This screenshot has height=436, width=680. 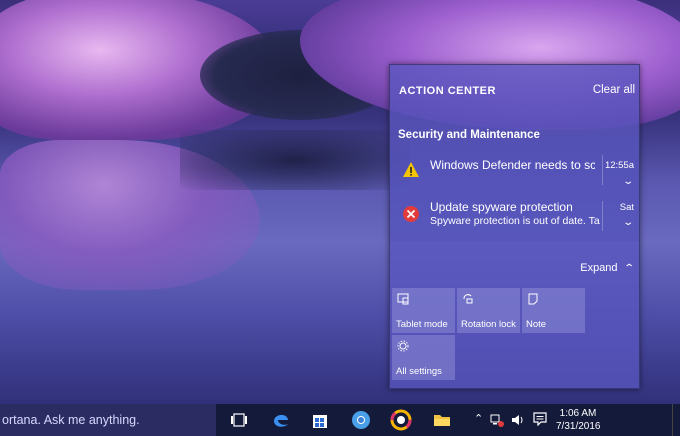 What do you see at coordinates (447, 91) in the screenshot?
I see `action-center-title: ACTION CENTER` at bounding box center [447, 91].